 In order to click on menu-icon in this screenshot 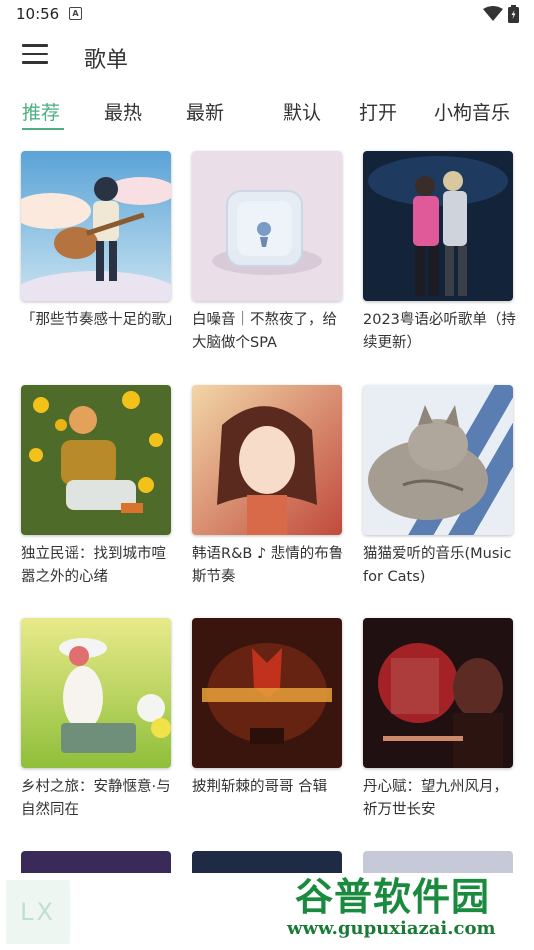, I will do `click(35, 55)`.